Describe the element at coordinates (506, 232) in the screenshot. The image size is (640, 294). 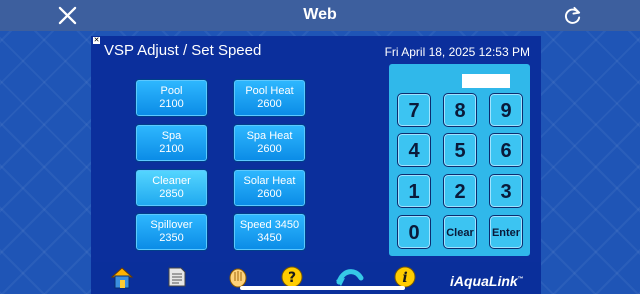
I see `enter-button: Enter` at that location.